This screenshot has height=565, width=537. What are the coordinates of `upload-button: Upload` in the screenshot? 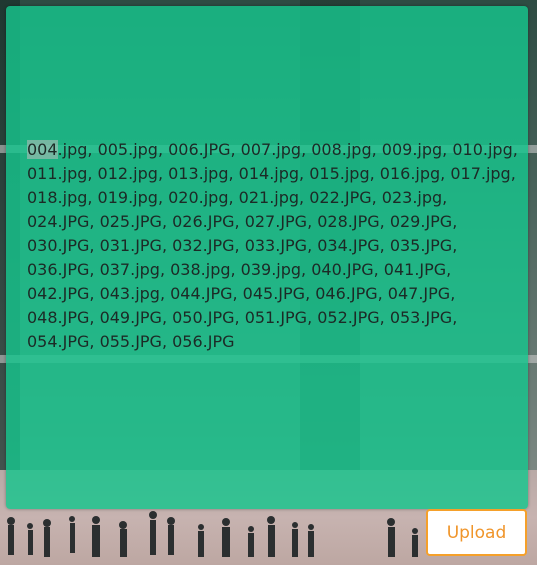 It's located at (476, 532).